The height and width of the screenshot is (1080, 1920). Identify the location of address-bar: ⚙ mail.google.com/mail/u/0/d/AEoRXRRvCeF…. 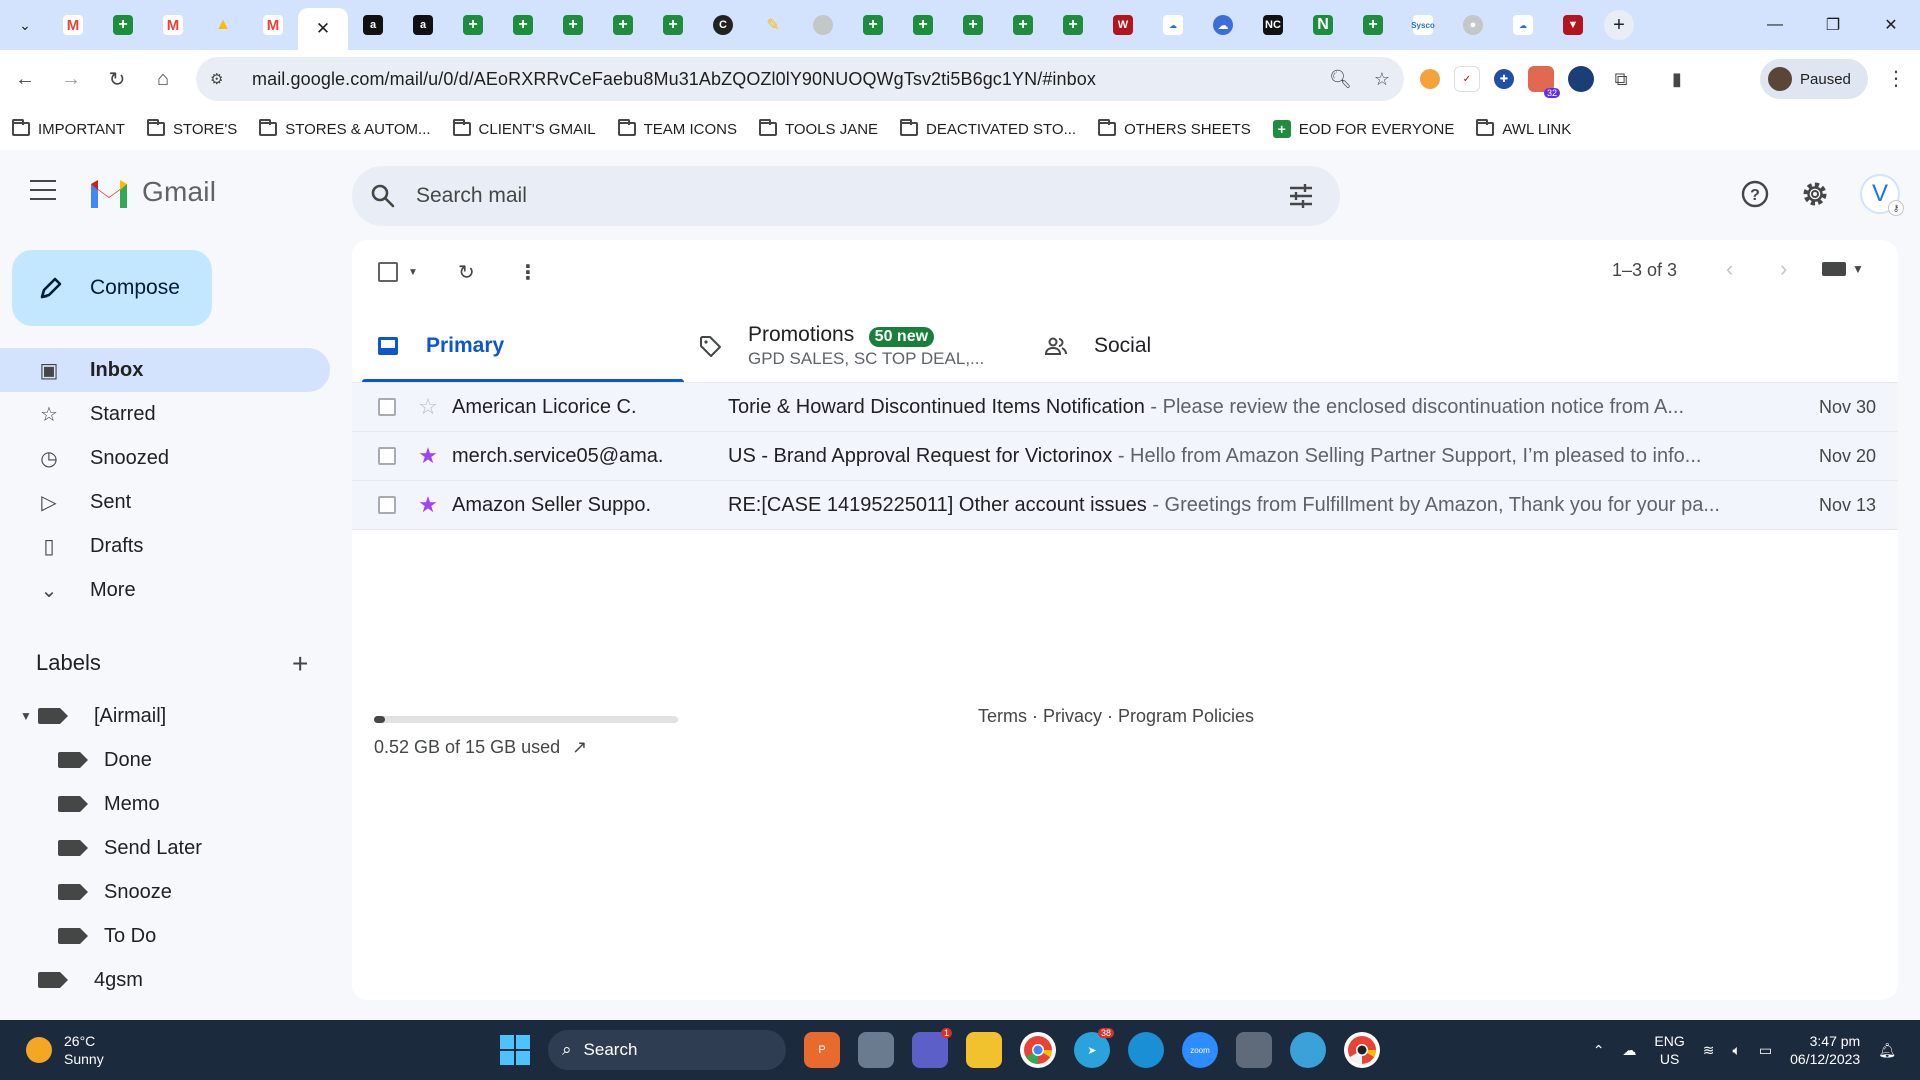
(800, 79).